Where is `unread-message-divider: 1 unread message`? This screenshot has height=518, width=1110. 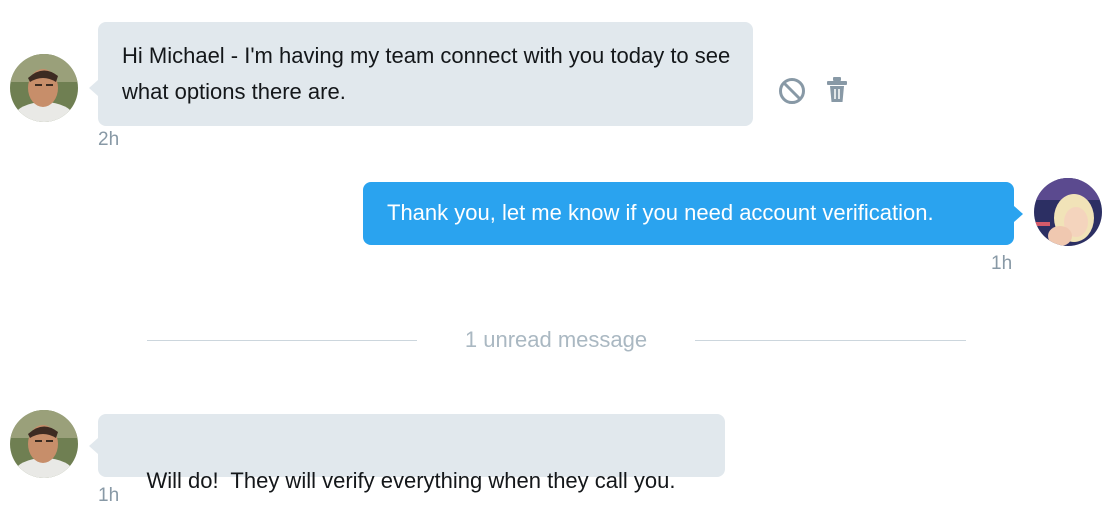 unread-message-divider: 1 unread message is located at coordinates (556, 339).